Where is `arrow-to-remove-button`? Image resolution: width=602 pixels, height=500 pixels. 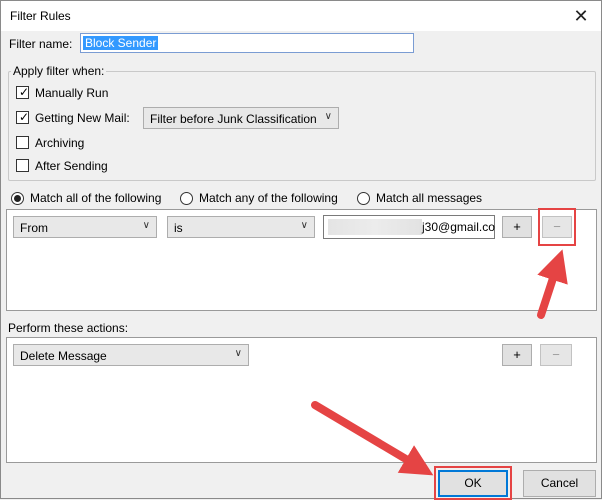 arrow-to-remove-button is located at coordinates (552, 284).